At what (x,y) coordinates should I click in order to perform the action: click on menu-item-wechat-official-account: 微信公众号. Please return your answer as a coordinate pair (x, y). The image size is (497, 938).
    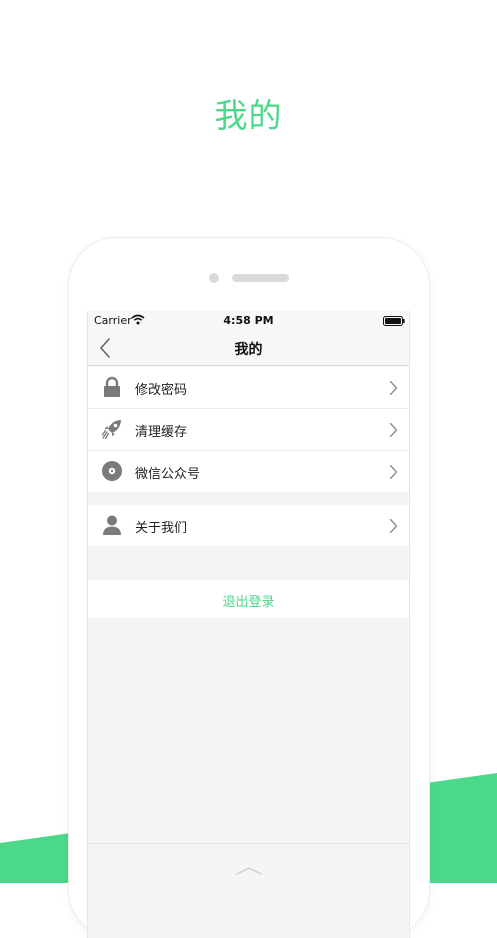
    Looking at the image, I should click on (248, 471).